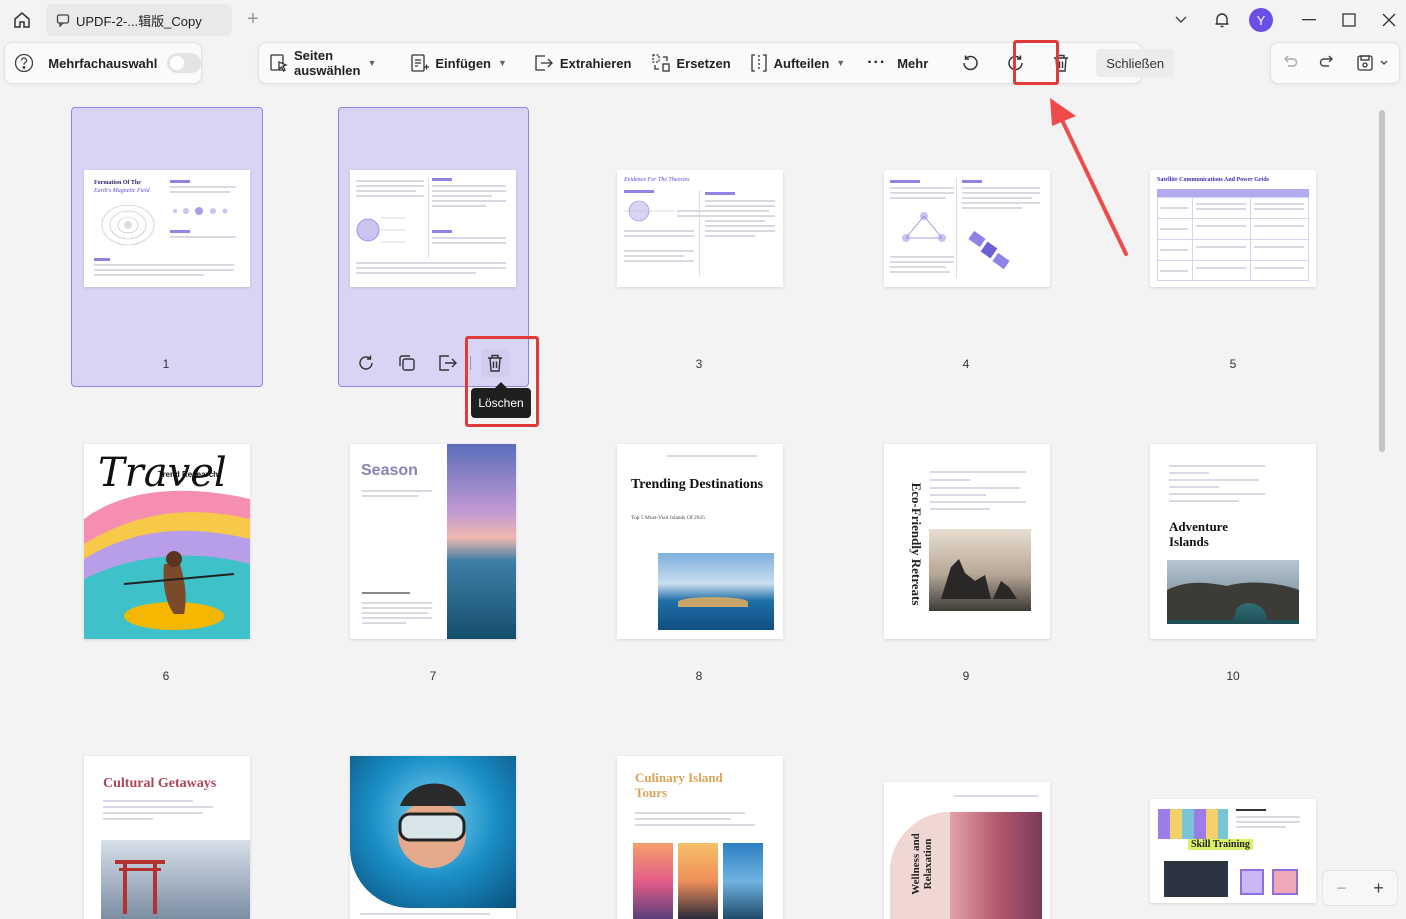  What do you see at coordinates (668, 518) in the screenshot?
I see `page-8-subtitle: Top 5 Must-Visit Islands Of 2025` at bounding box center [668, 518].